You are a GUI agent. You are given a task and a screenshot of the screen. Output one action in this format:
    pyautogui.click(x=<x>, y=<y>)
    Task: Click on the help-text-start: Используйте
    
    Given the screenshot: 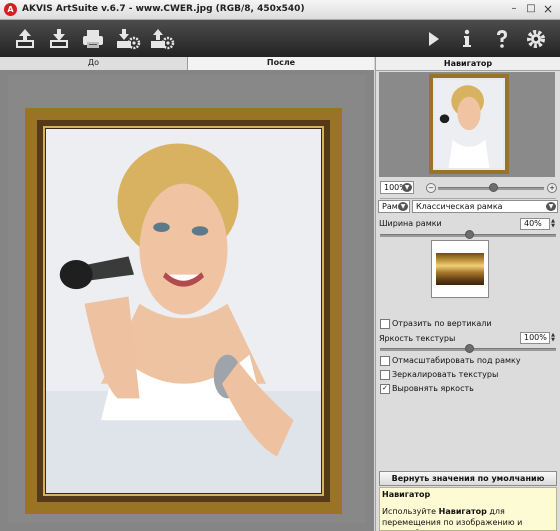 What is the action you would take?
    pyautogui.click(x=410, y=511)
    